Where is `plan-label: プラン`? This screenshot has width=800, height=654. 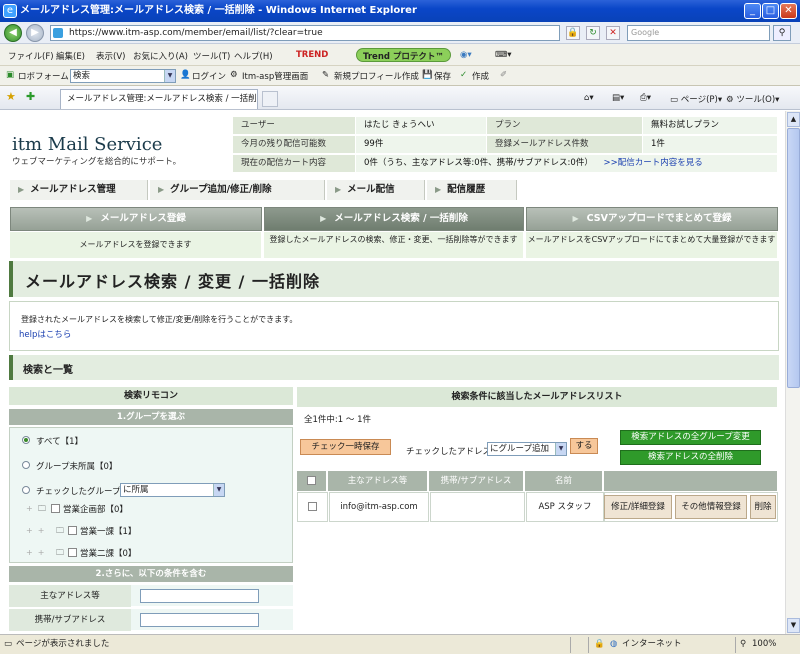
plan-label: プラン is located at coordinates (564, 125).